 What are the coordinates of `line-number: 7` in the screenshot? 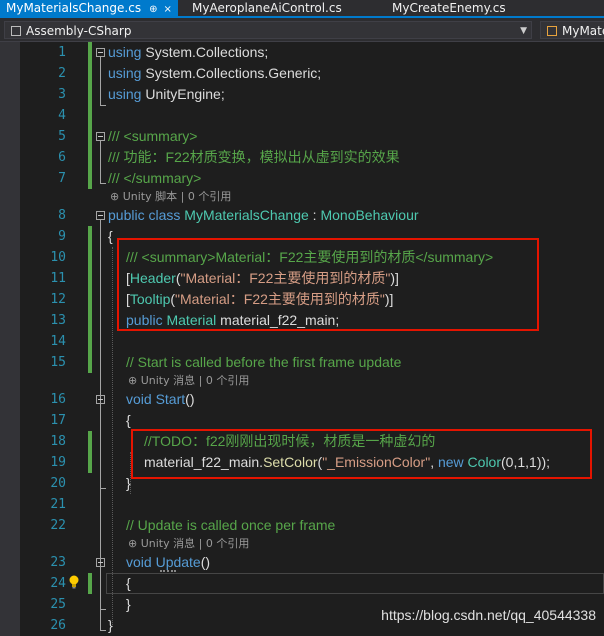 It's located at (62, 178).